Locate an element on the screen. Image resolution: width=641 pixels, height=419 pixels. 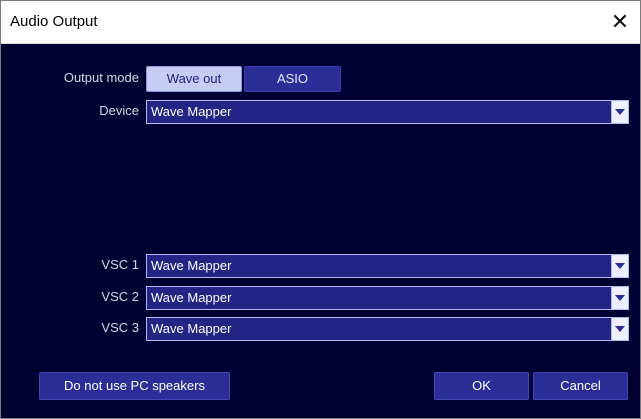
window-title: Audio Output is located at coordinates (54, 21).